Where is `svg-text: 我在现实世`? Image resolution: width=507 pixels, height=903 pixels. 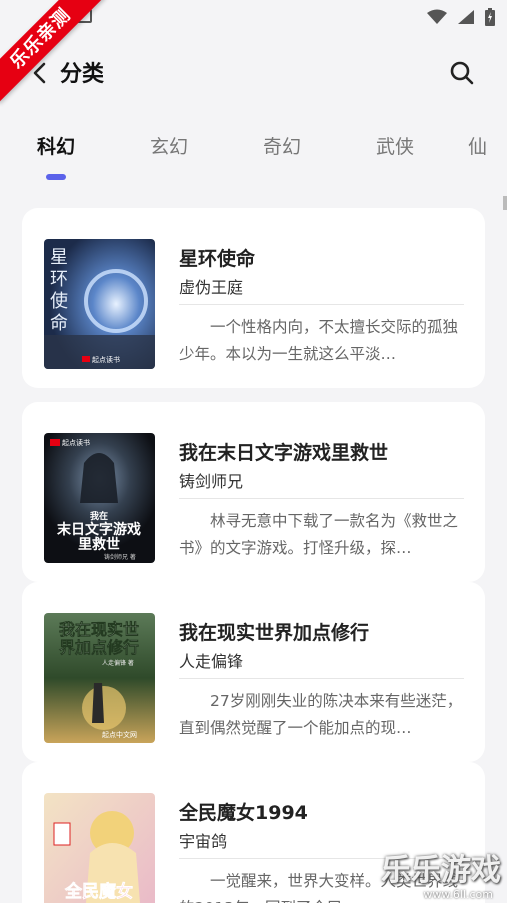 svg-text: 我在现实世 is located at coordinates (99, 629).